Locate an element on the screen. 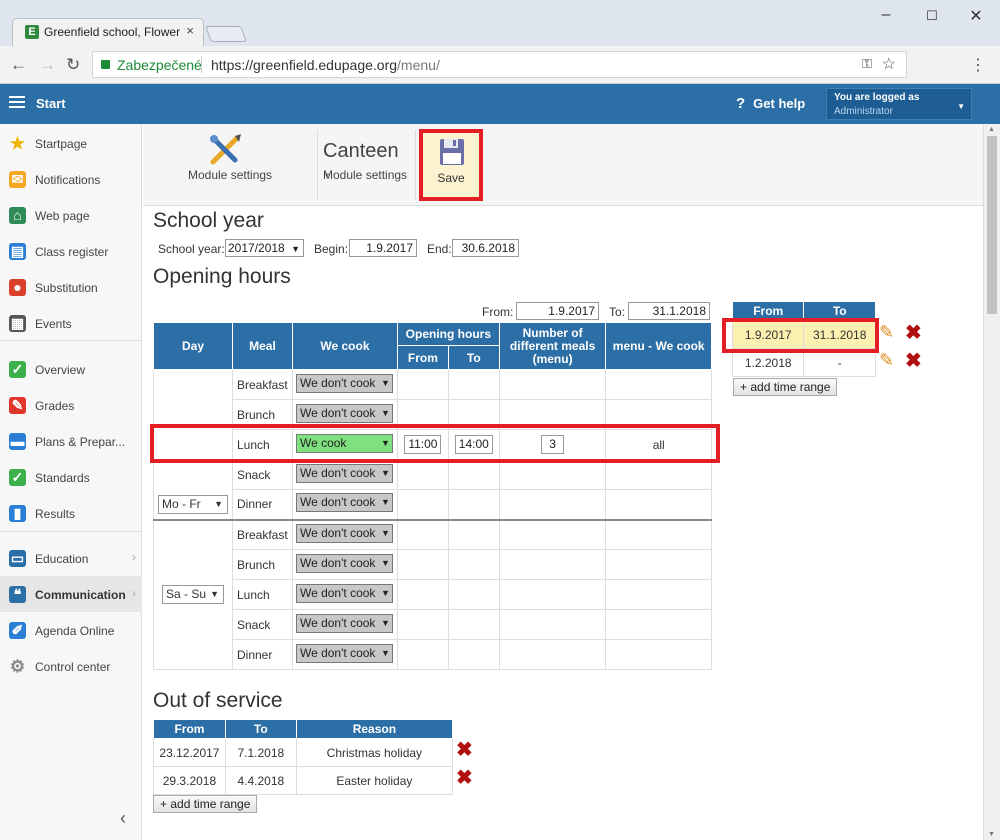 The height and width of the screenshot is (840, 1000). start-link: Start is located at coordinates (51, 103).